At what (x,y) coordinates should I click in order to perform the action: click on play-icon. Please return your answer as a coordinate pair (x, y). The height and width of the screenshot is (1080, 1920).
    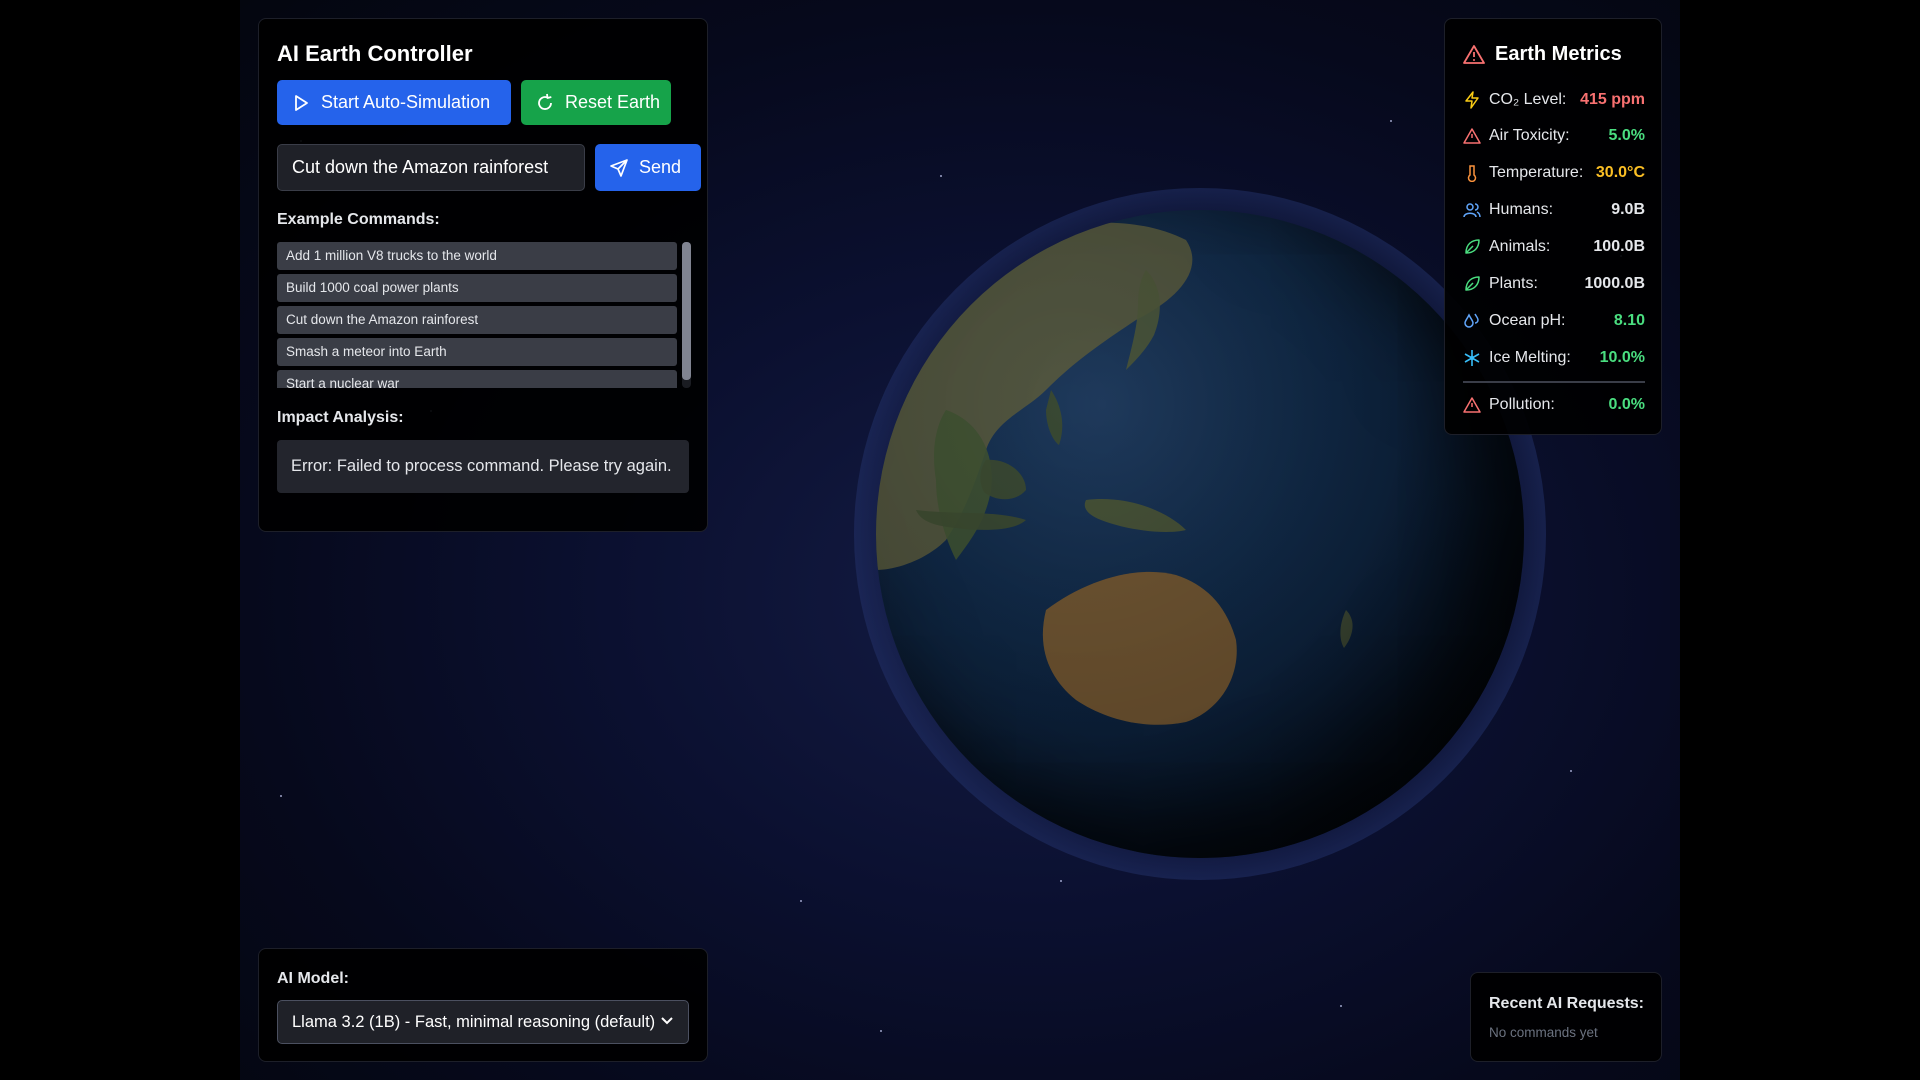
    Looking at the image, I should click on (301, 103).